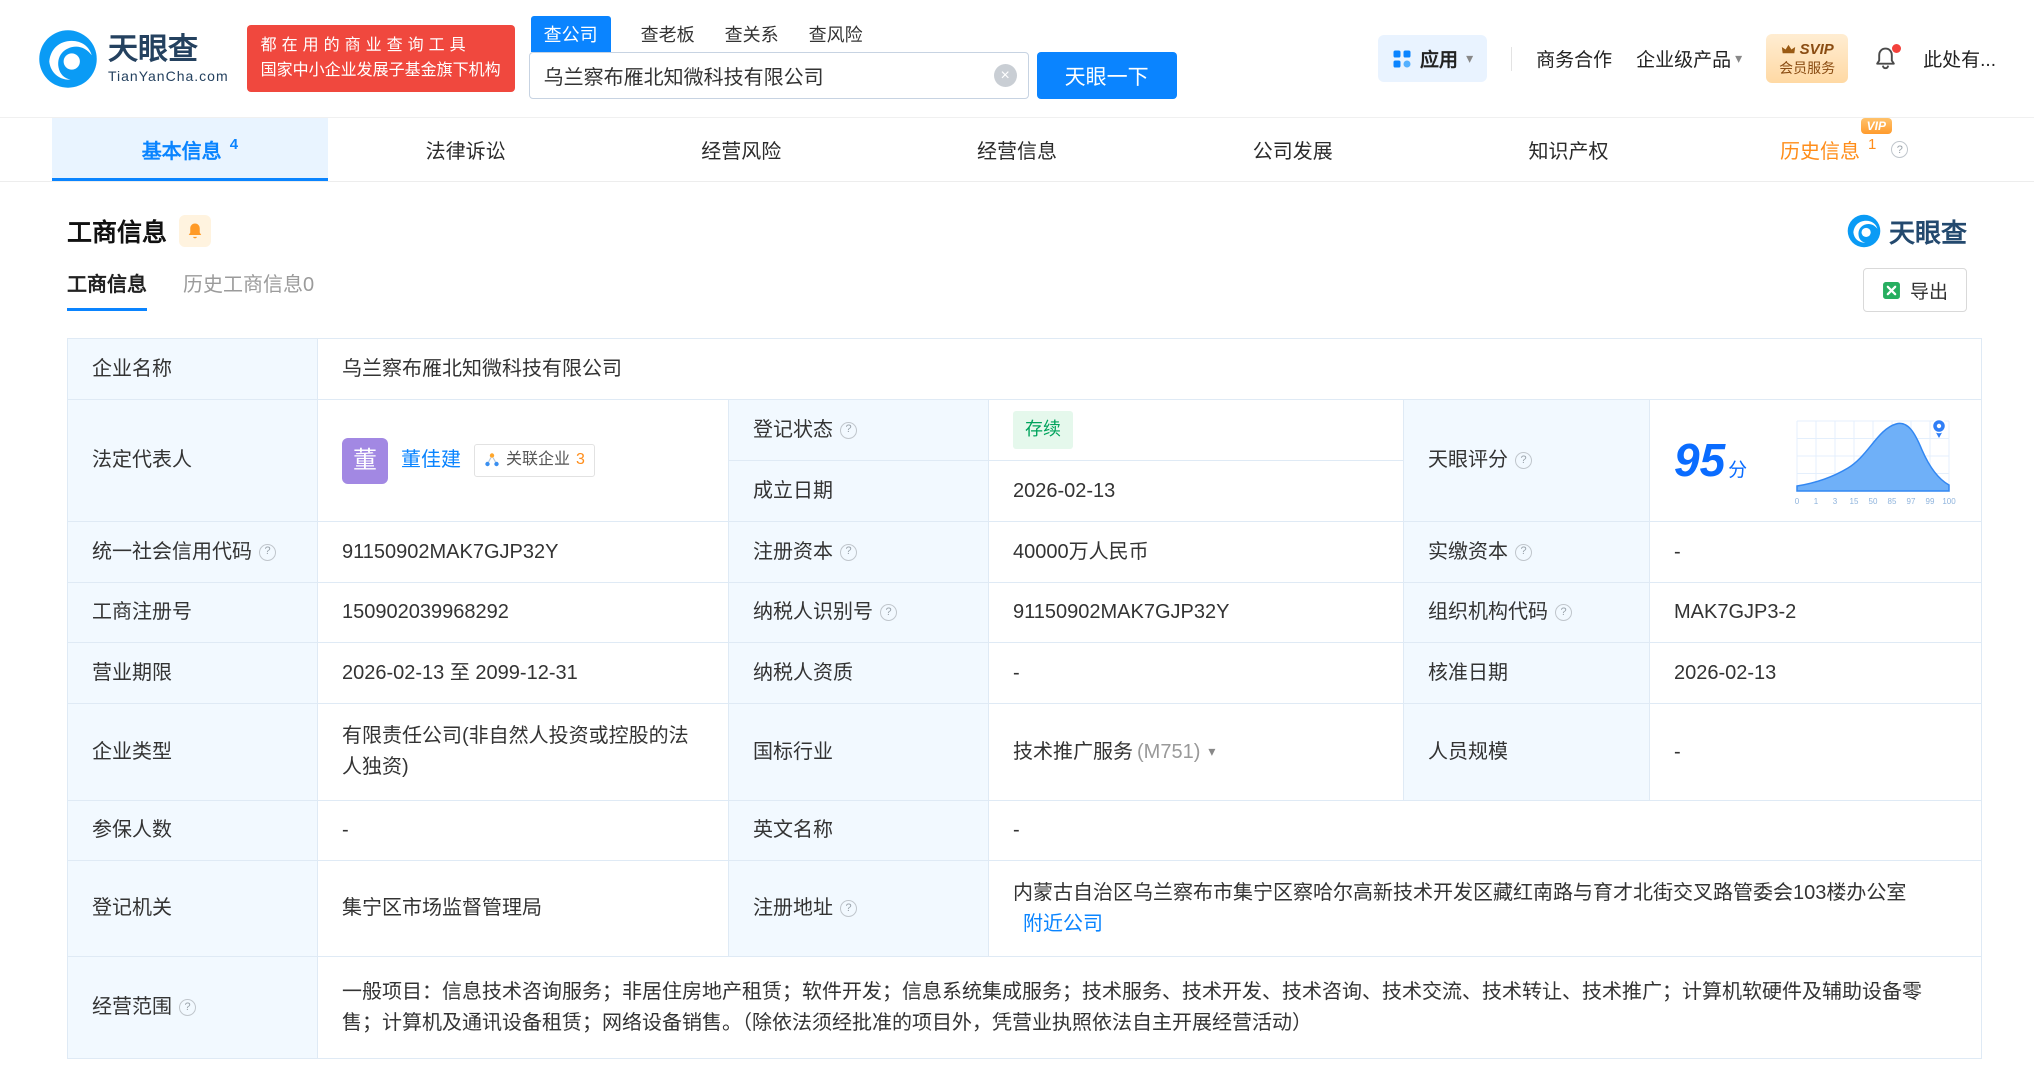 The image size is (2034, 1066). I want to click on business-info-subtabs: 工商信息 历史工商信息0 导出, so click(1017, 292).